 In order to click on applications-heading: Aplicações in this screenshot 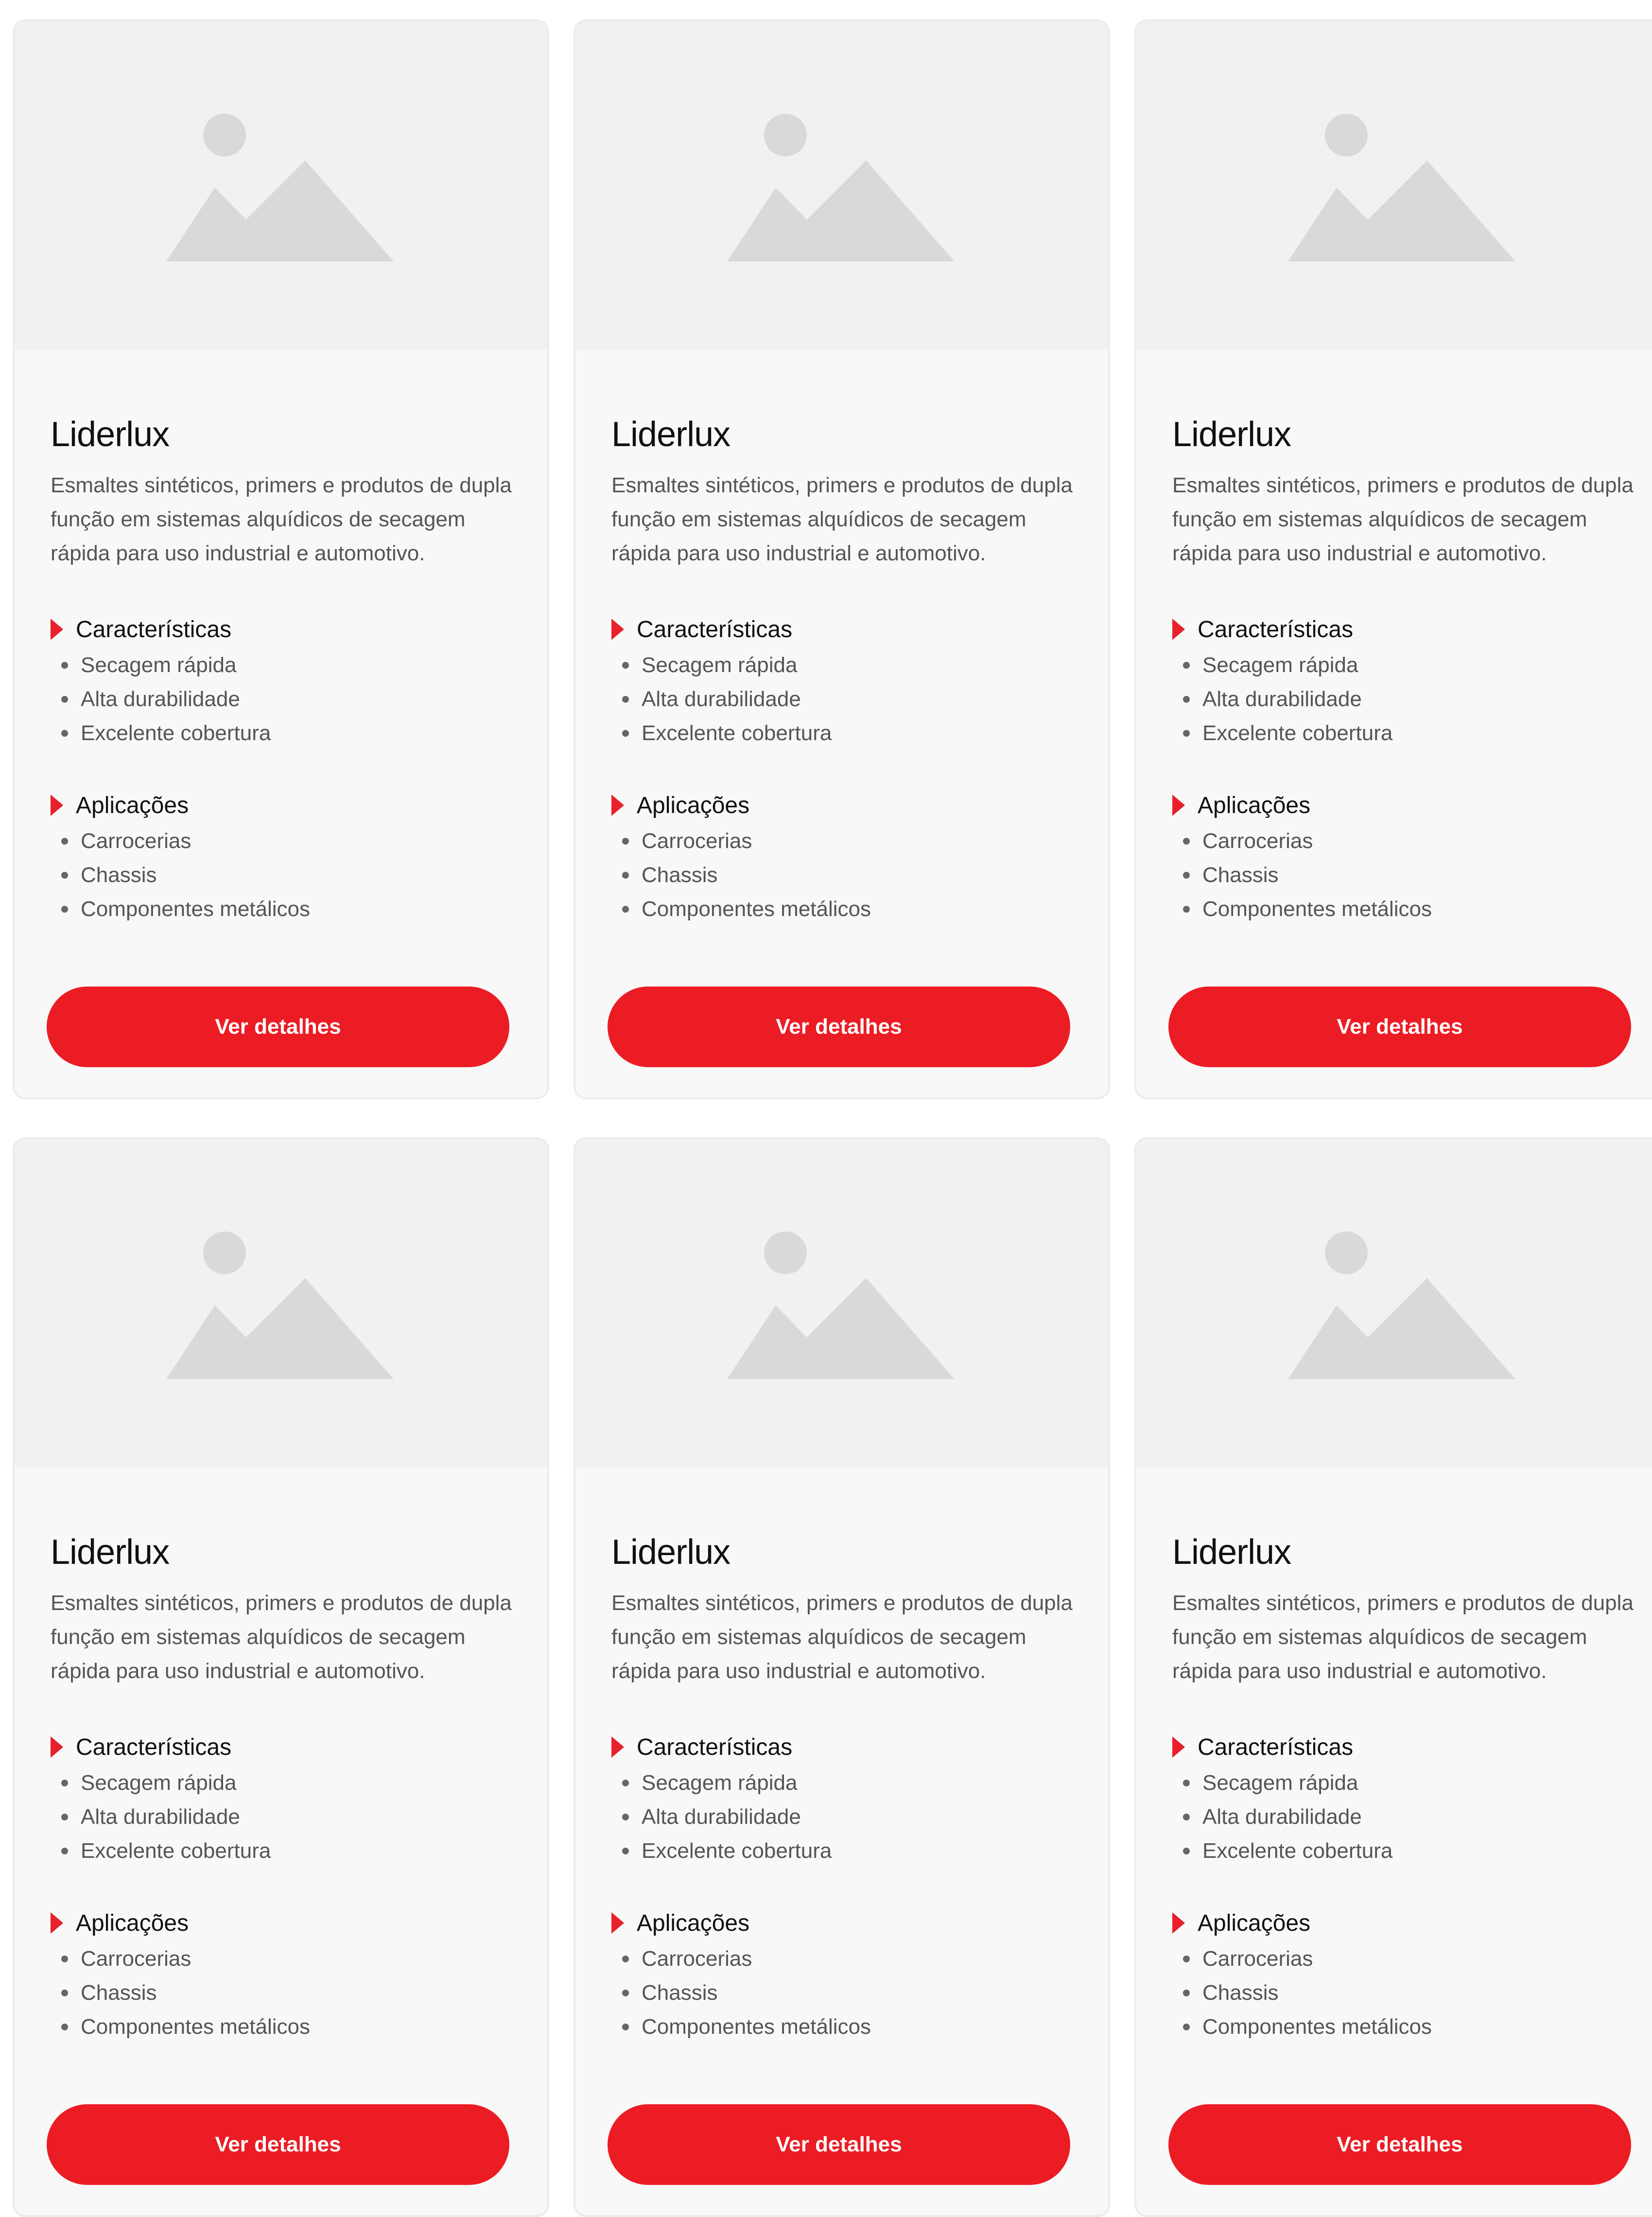, I will do `click(120, 1923)`.